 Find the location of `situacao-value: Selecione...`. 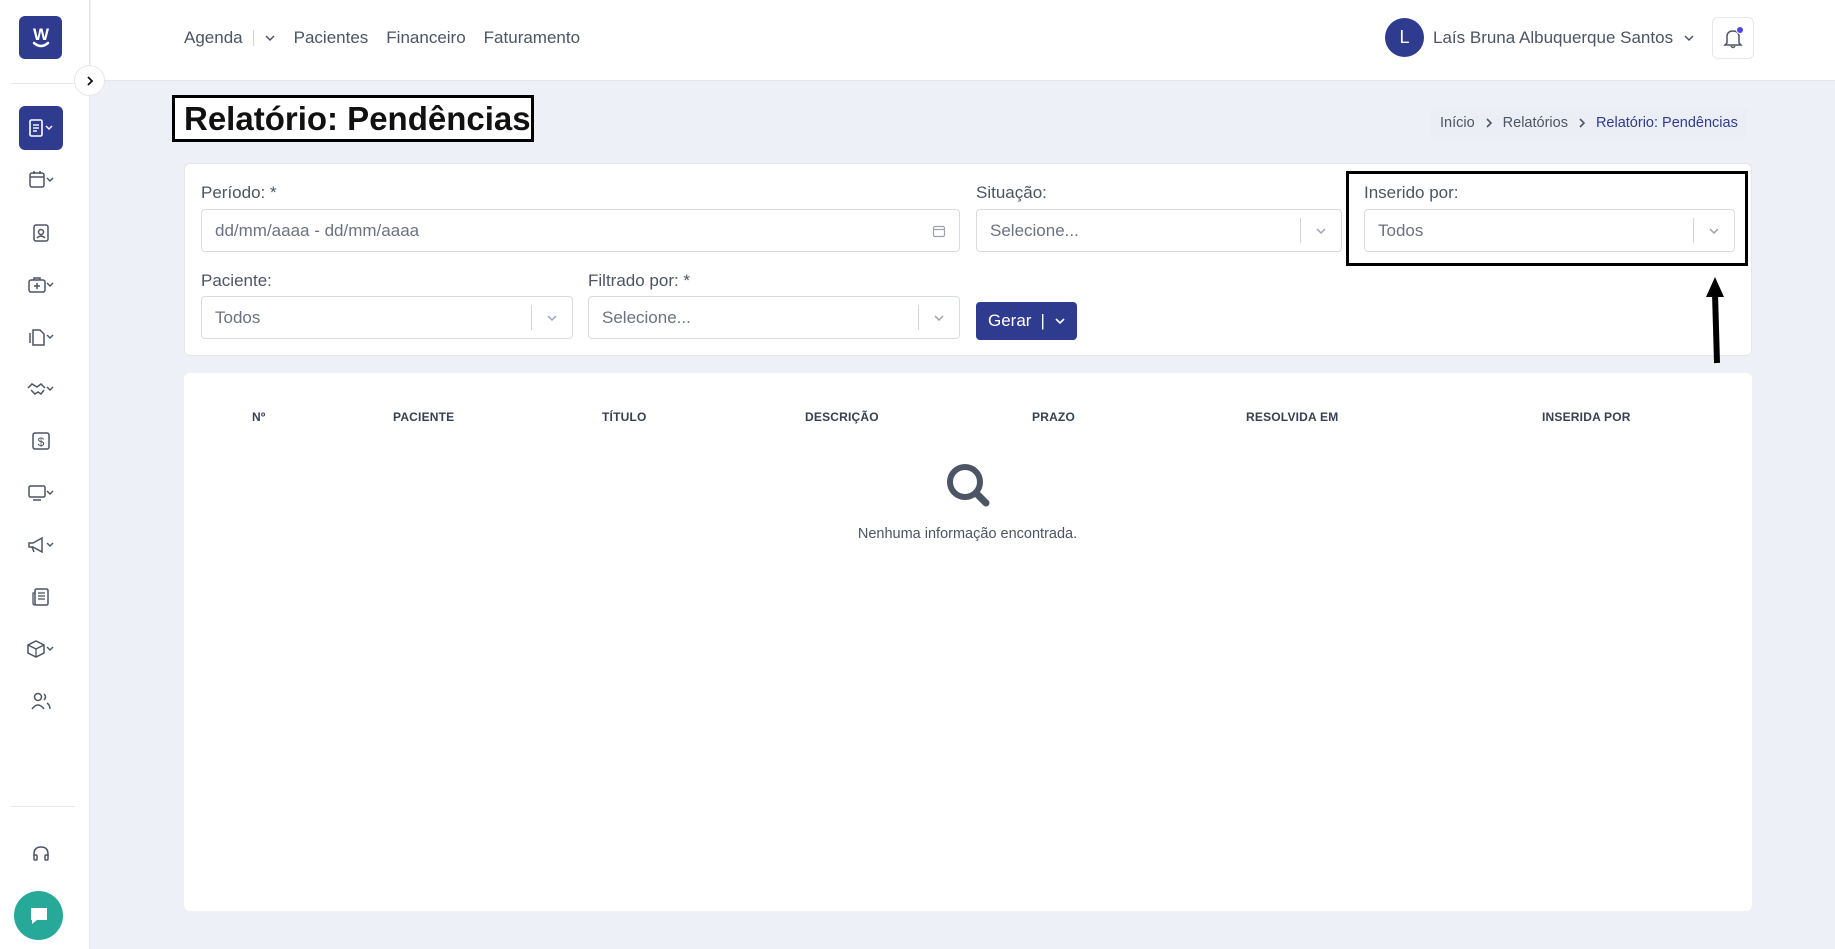

situacao-value: Selecione... is located at coordinates (1034, 230).